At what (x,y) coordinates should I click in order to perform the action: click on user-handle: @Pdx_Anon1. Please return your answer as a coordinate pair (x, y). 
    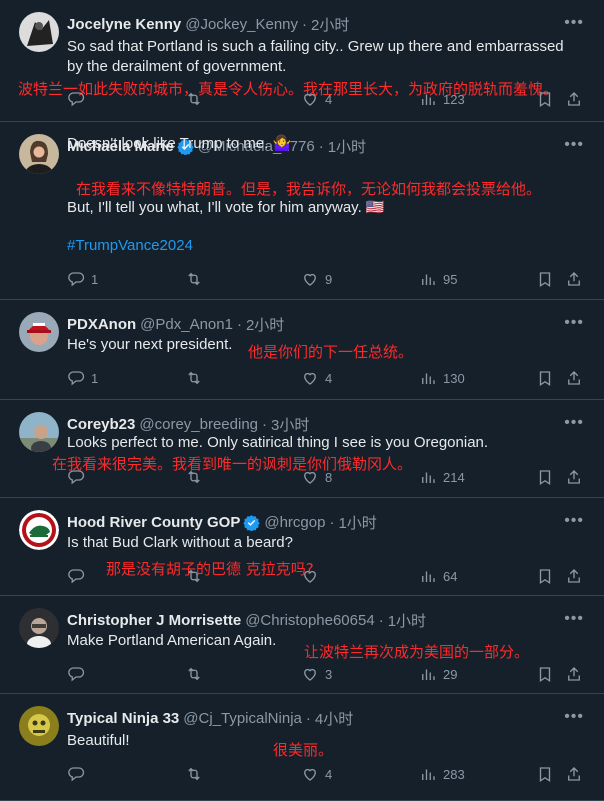
    Looking at the image, I should click on (186, 324).